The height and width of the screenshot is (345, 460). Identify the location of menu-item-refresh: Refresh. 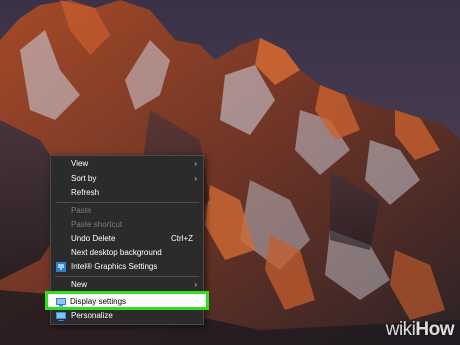
(127, 193).